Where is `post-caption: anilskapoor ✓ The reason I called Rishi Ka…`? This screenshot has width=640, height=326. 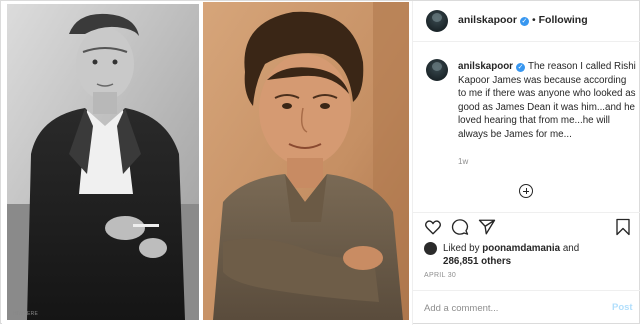 post-caption: anilskapoor ✓ The reason I called Rishi Ka… is located at coordinates (547, 101).